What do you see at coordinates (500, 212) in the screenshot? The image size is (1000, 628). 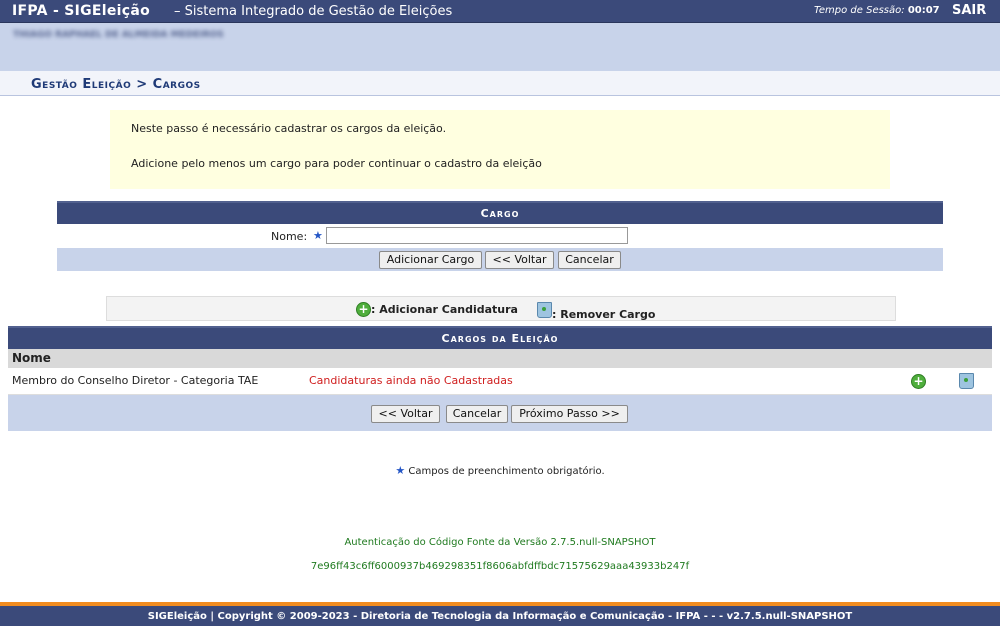 I see `cargo-form-title: Cargo` at bounding box center [500, 212].